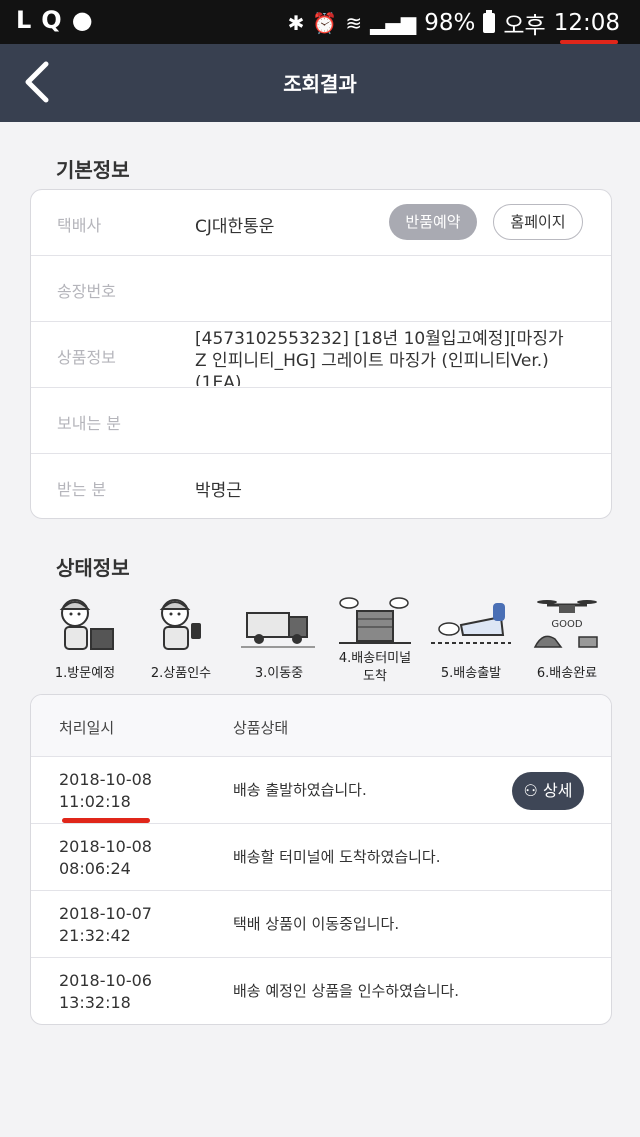 The image size is (640, 1137). I want to click on table-row: 2018-10-06 13:32:18 배송 예정인 상품을 인수하였습니다., so click(321, 991).